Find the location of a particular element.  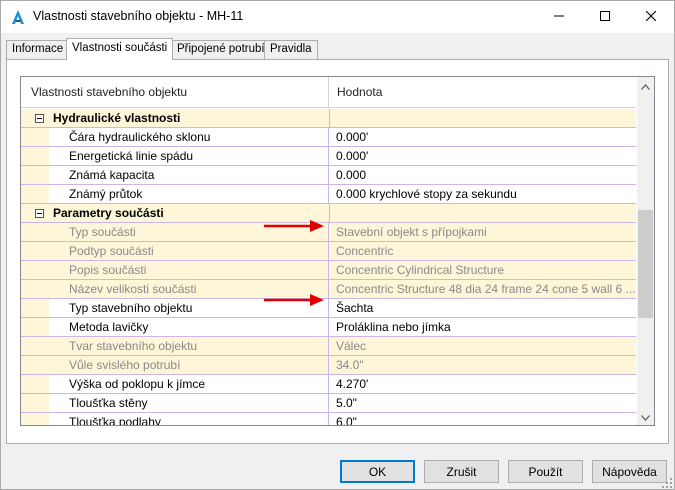

help-button: Nápověda is located at coordinates (629, 471).